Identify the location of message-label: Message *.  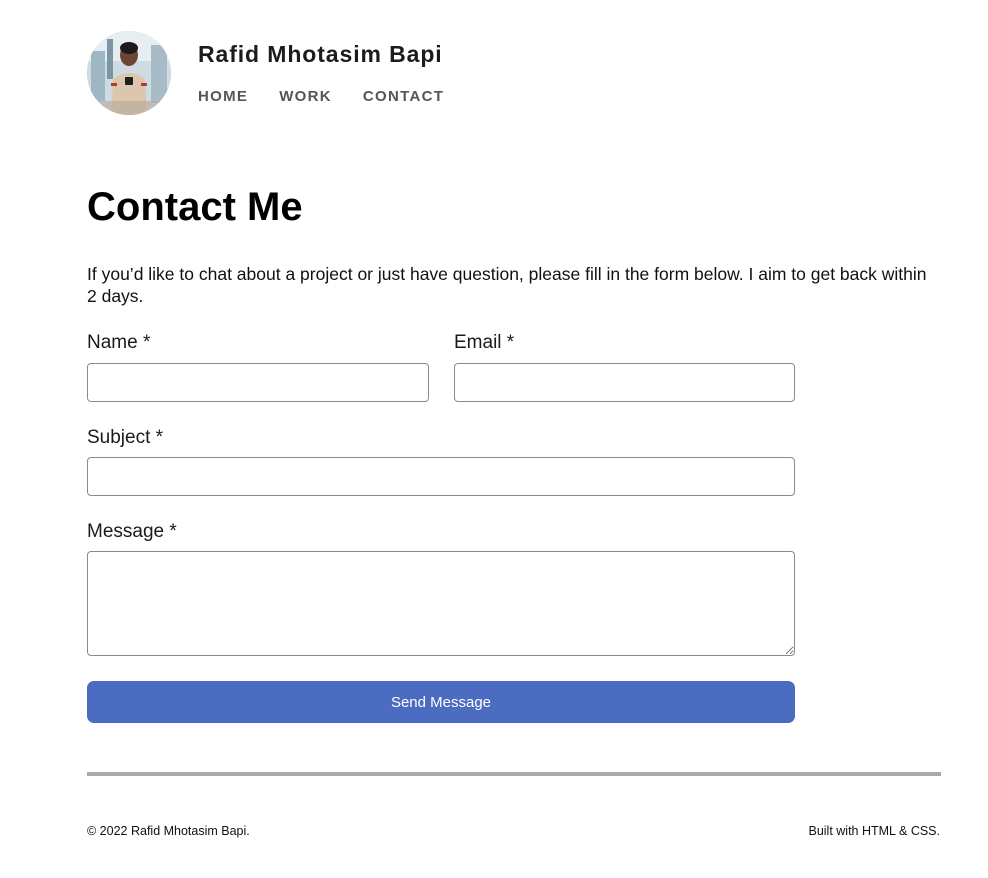
(132, 531).